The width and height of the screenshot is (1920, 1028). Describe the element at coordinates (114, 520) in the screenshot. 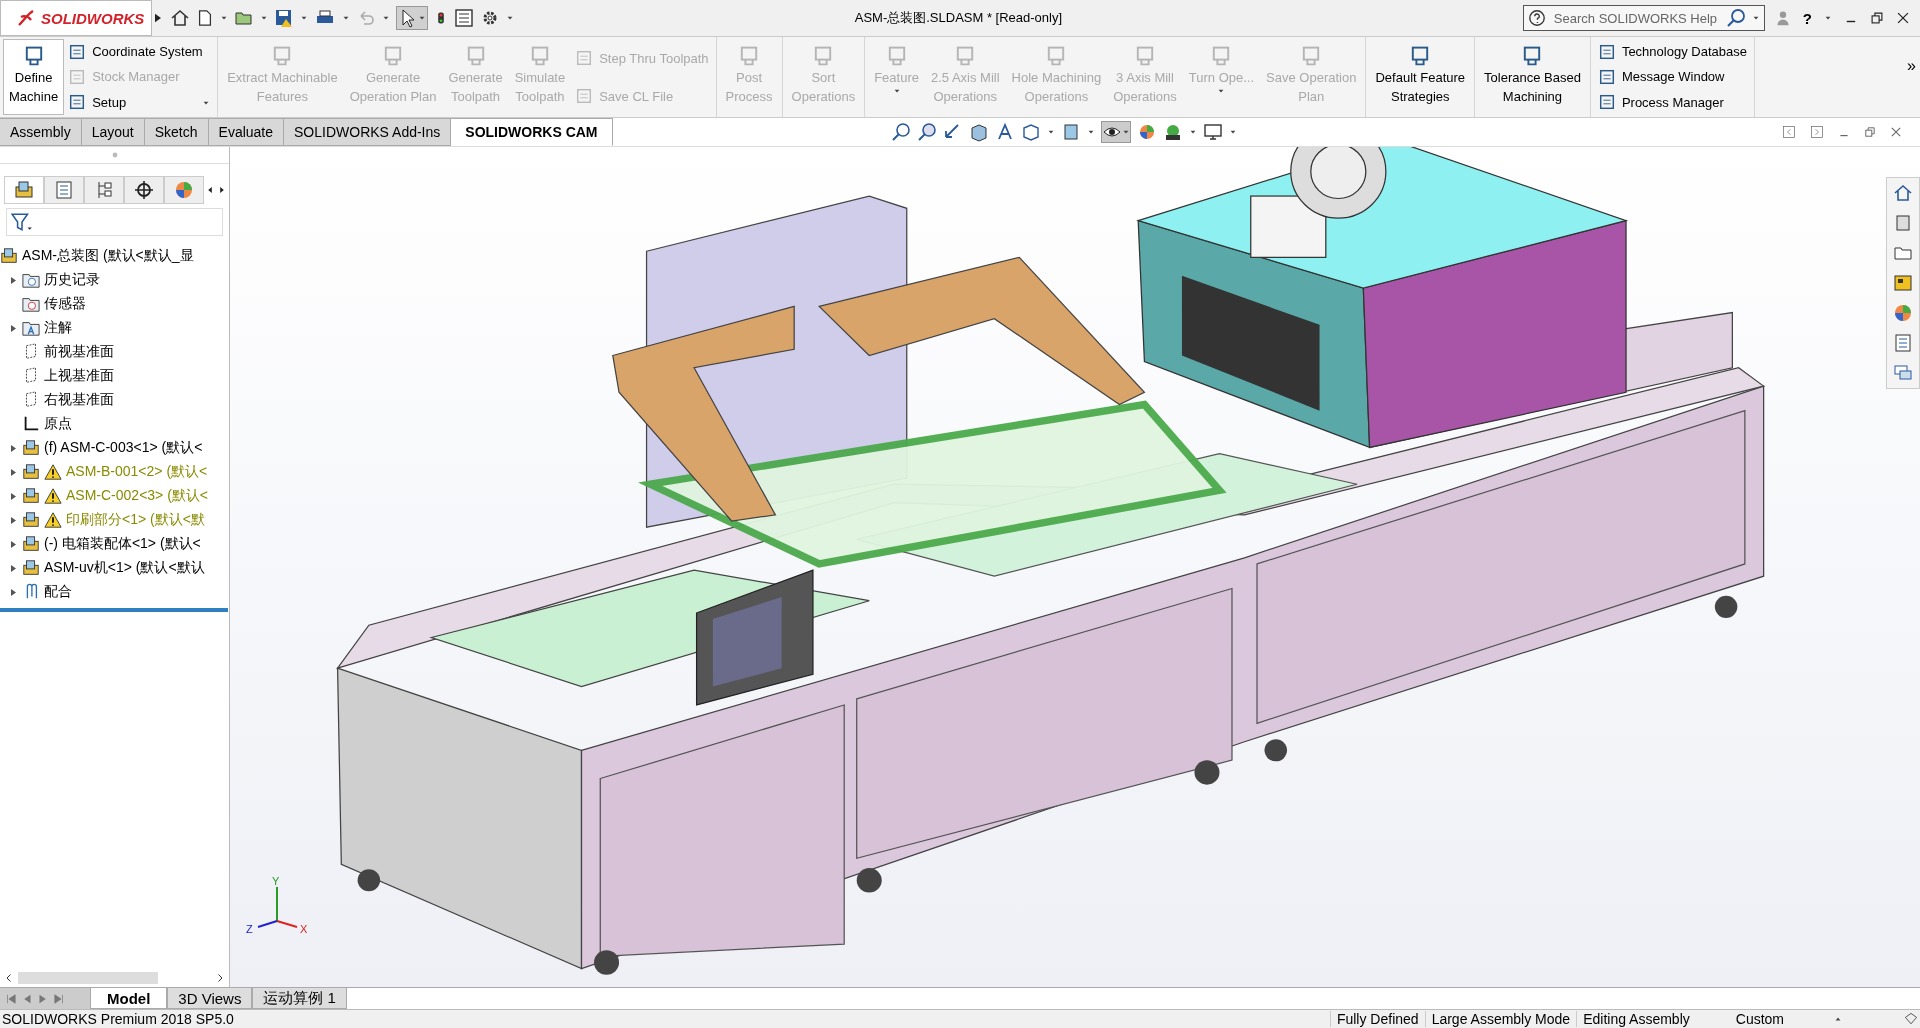

I see `tree-item: 印刷部分<1> (默认<默` at that location.